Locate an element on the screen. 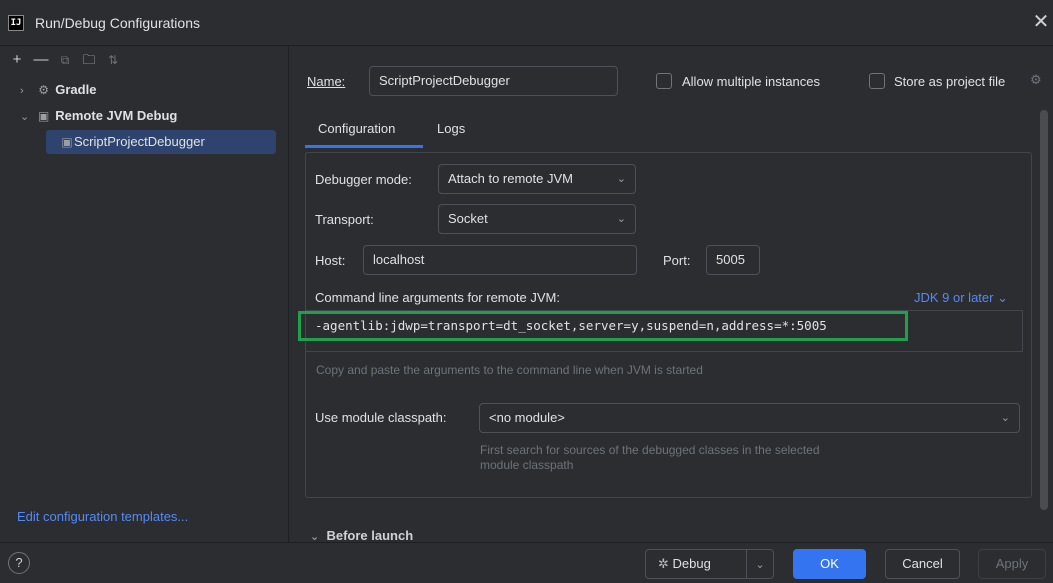 This screenshot has width=1053, height=583. gear-icon: ⚙ is located at coordinates (1036, 80).